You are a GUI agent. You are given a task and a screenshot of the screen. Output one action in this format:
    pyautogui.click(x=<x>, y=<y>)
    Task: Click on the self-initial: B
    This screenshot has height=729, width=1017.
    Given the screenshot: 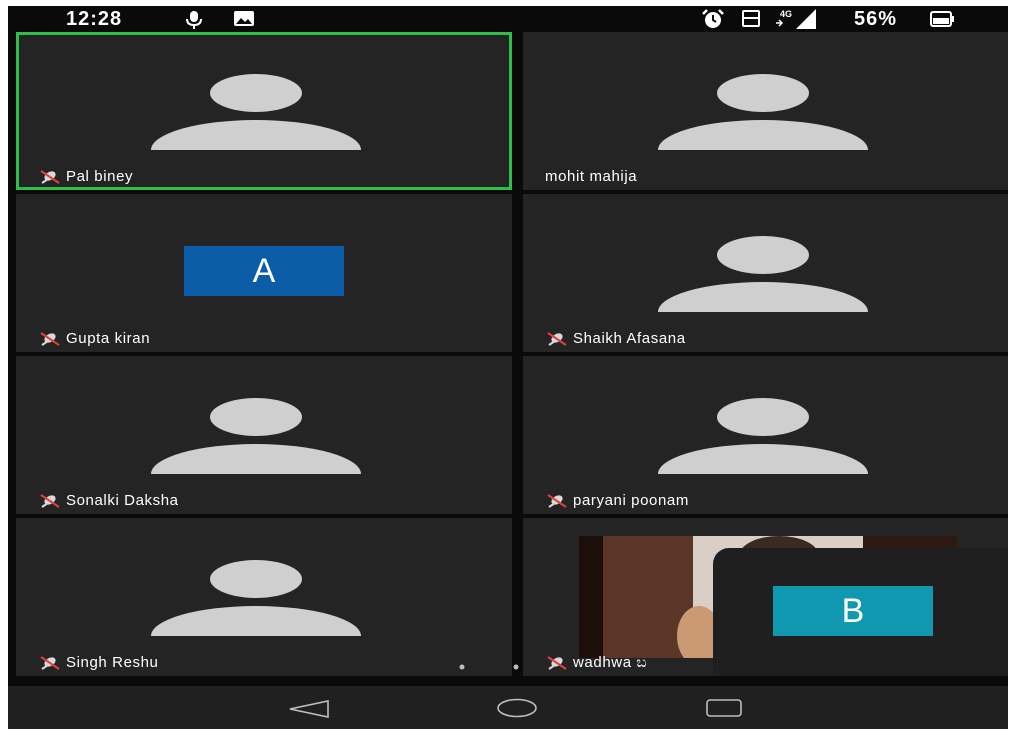 What is the action you would take?
    pyautogui.click(x=853, y=610)
    